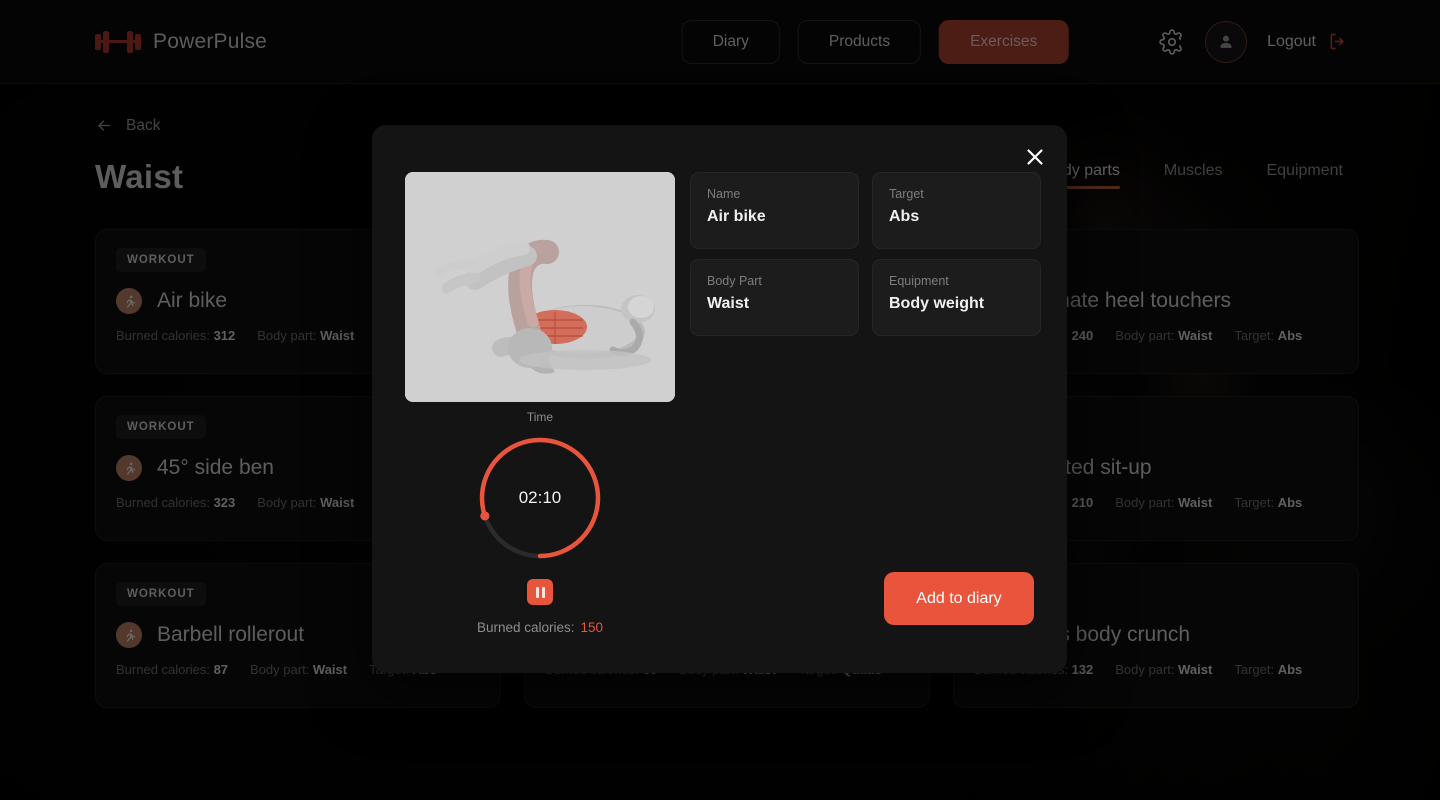 This screenshot has height=800, width=1440. What do you see at coordinates (724, 194) in the screenshot?
I see `info-label: Name` at bounding box center [724, 194].